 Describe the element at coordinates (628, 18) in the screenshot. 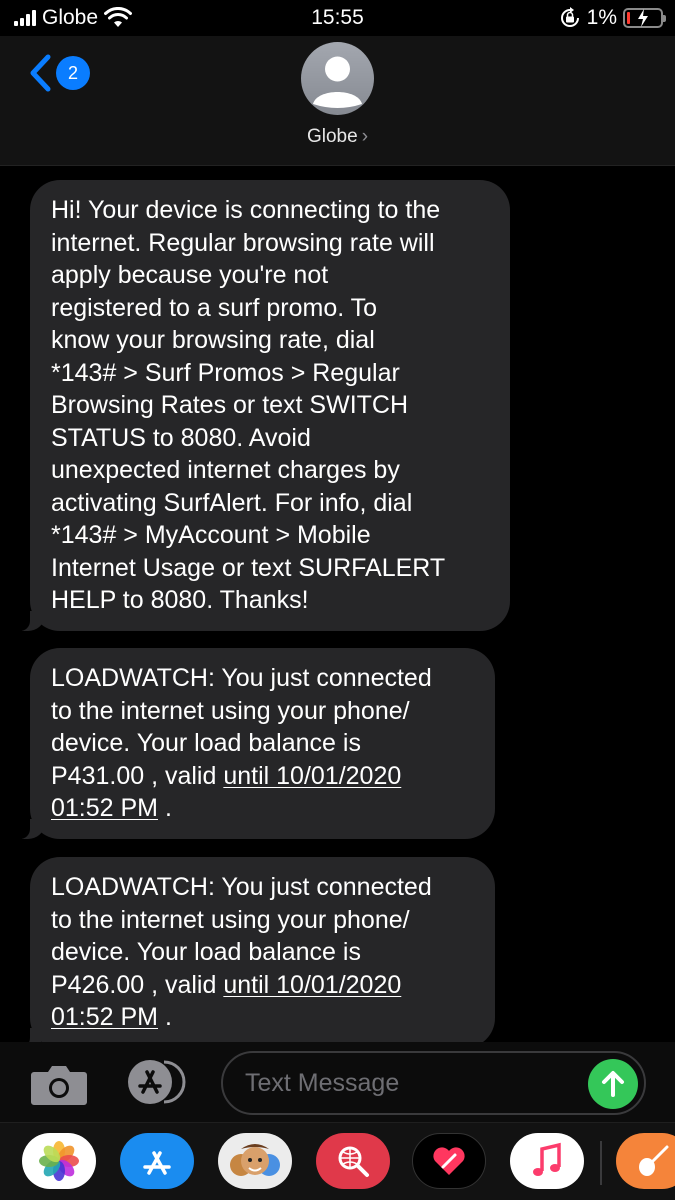

I see `battery-fill` at that location.